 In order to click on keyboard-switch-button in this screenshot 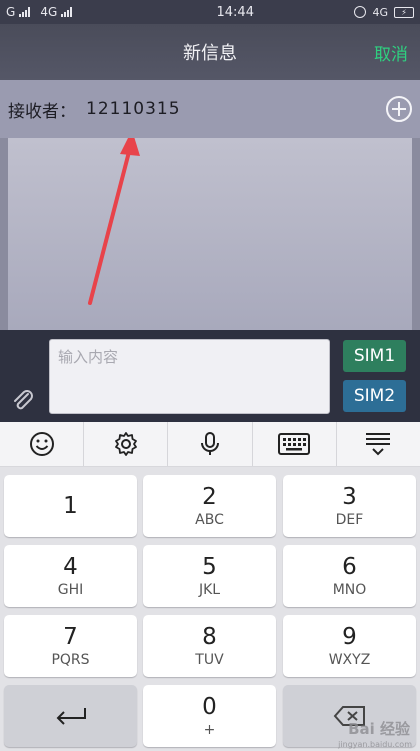, I will do `click(295, 444)`.